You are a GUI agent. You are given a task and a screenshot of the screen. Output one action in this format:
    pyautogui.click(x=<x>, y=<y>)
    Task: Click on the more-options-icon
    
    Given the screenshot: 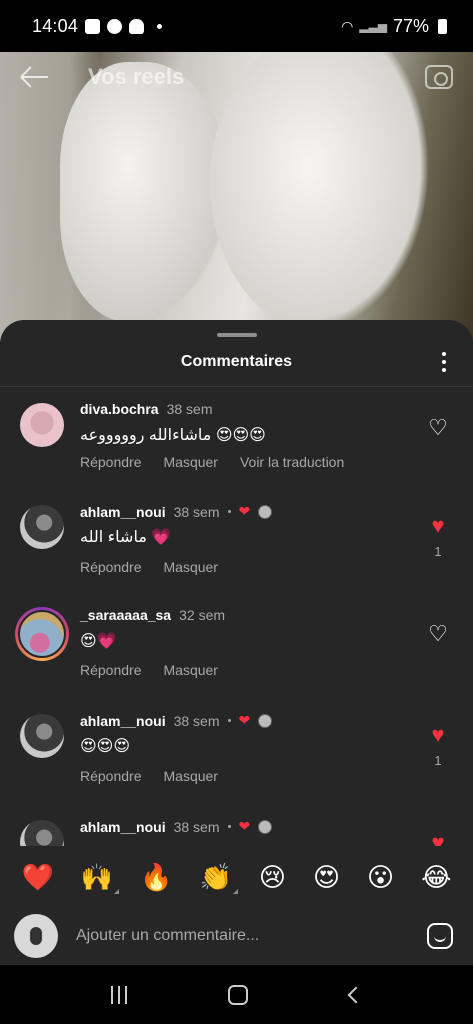 What is the action you would take?
    pyautogui.click(x=444, y=362)
    